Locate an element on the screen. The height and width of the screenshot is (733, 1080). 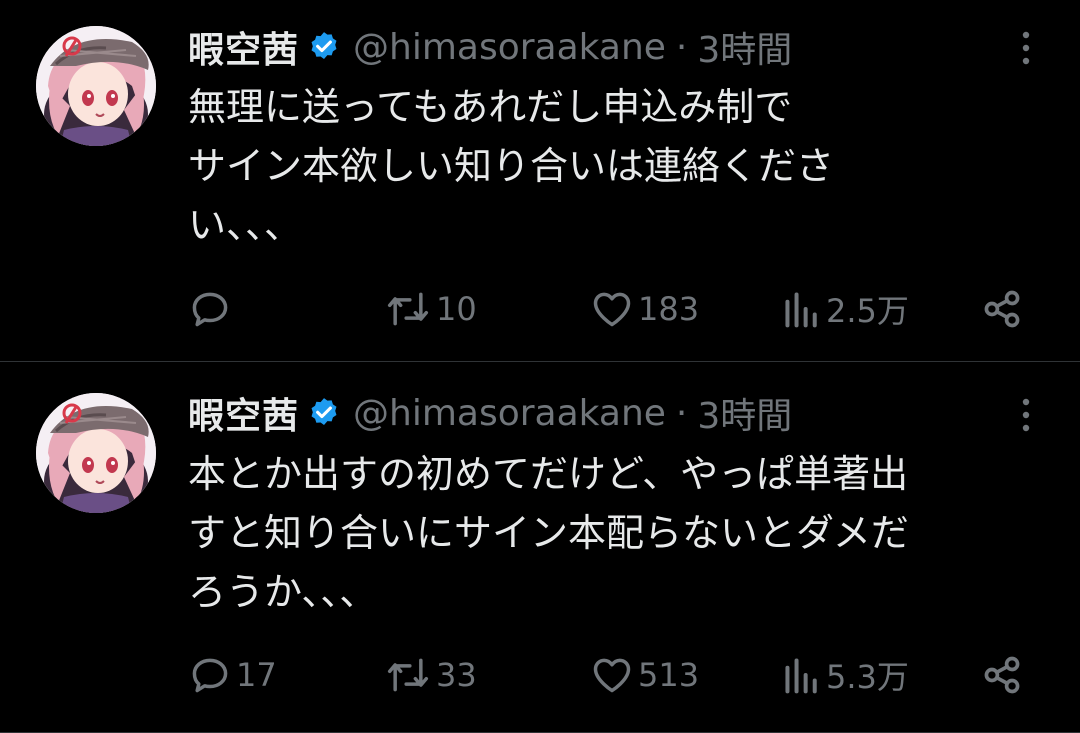
action-bar: 10 183 2.5万 is located at coordinates (608, 309).